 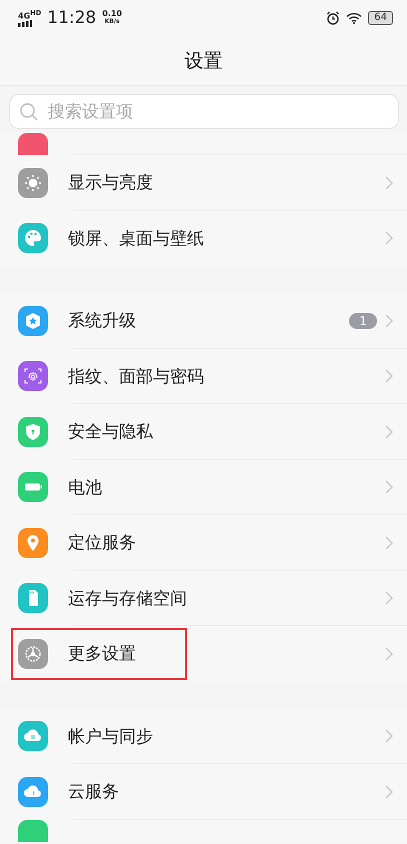 I want to click on settings-row: 指纹、面部与密码, so click(x=203, y=376).